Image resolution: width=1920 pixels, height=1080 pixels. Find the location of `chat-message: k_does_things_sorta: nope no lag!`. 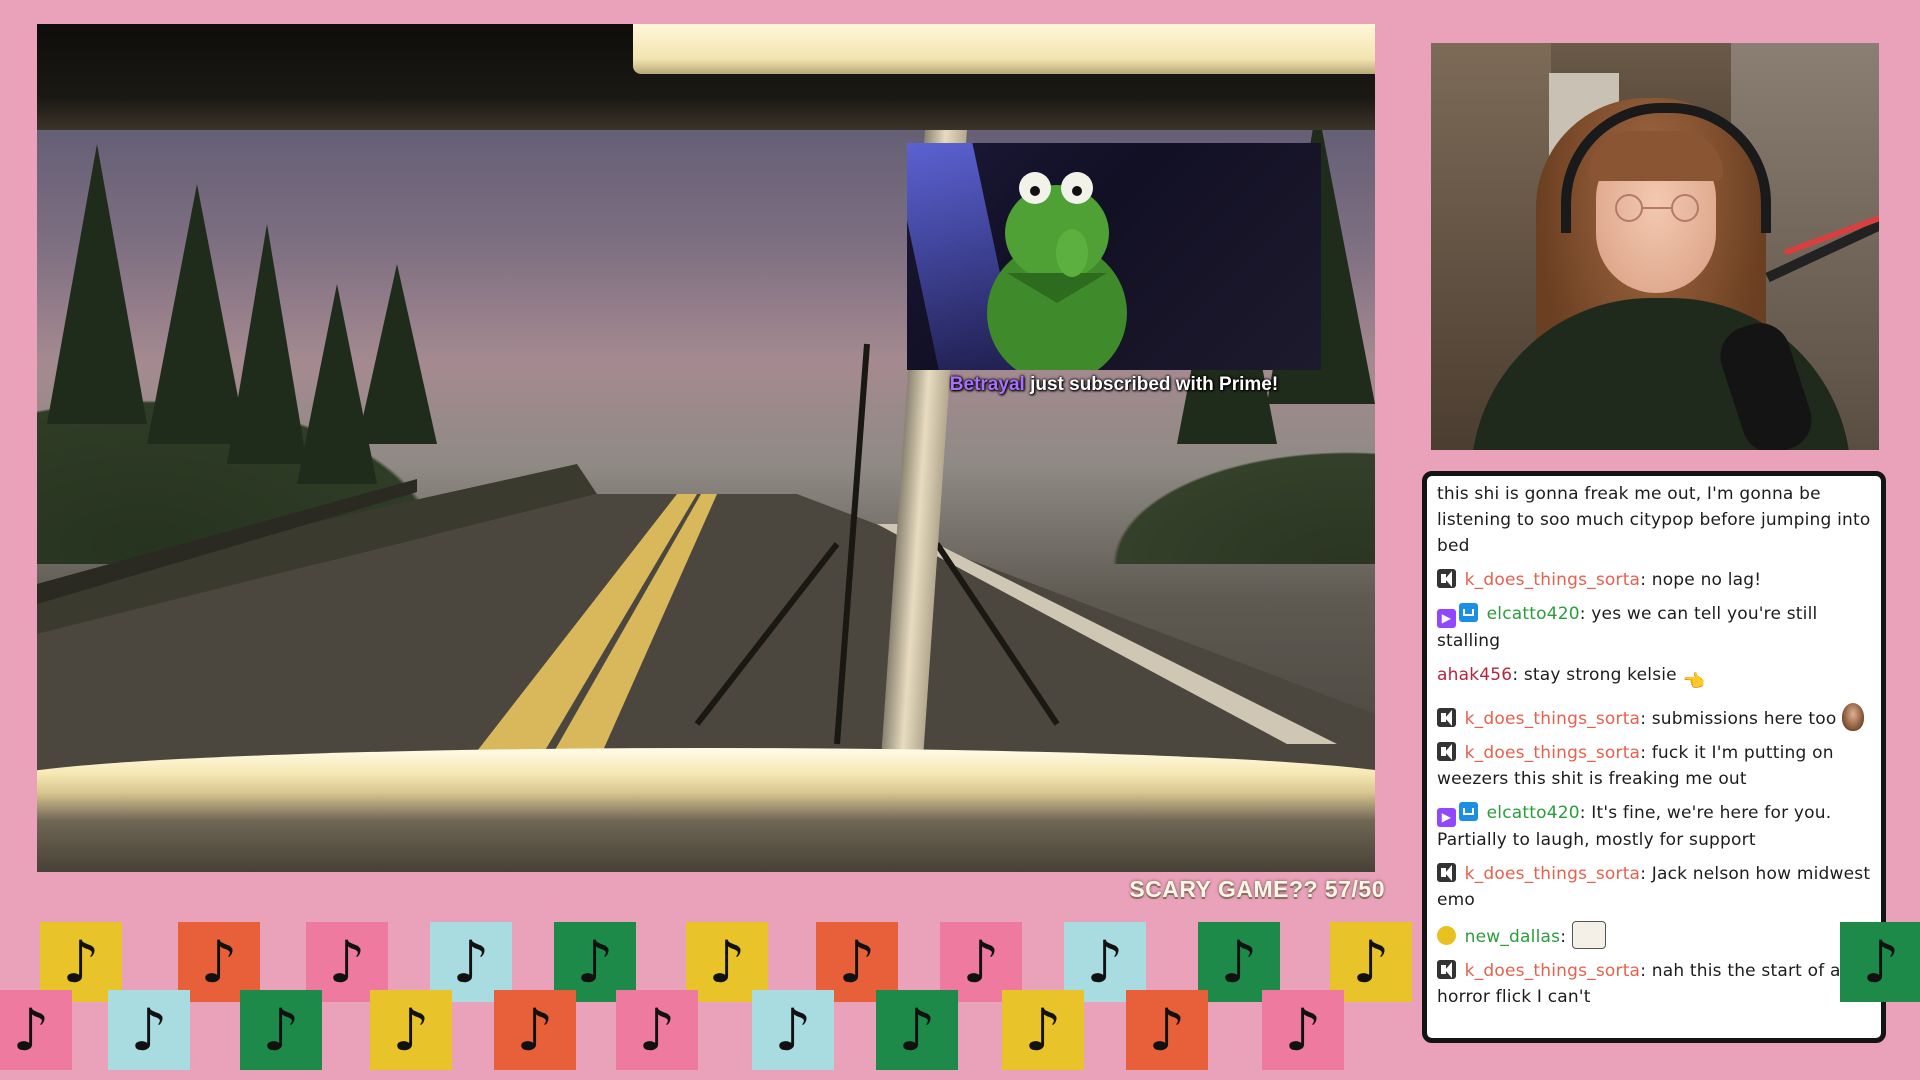

chat-message: k_does_things_sorta: nope no lag! is located at coordinates (1654, 580).